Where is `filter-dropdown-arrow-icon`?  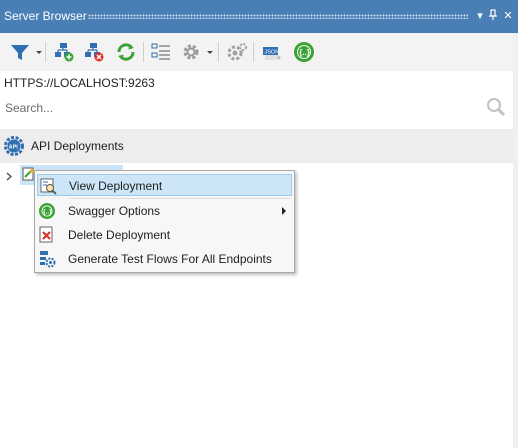 filter-dropdown-arrow-icon is located at coordinates (39, 52).